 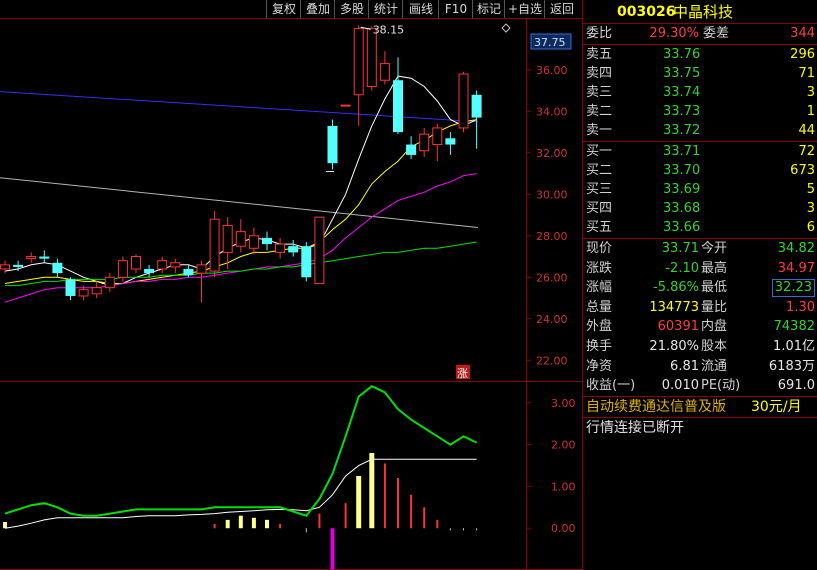 I want to click on toolbar-duogu-button: 多股, so click(x=351, y=9).